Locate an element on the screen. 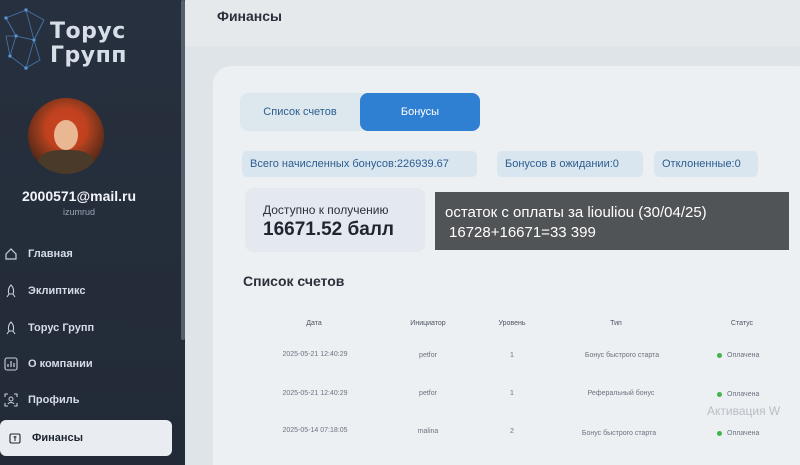  avatar is located at coordinates (66, 136).